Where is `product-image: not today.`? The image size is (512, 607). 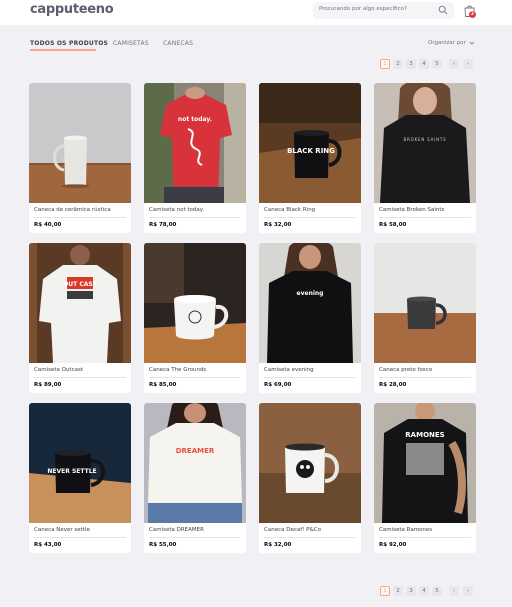
product-image: not today. is located at coordinates (195, 143).